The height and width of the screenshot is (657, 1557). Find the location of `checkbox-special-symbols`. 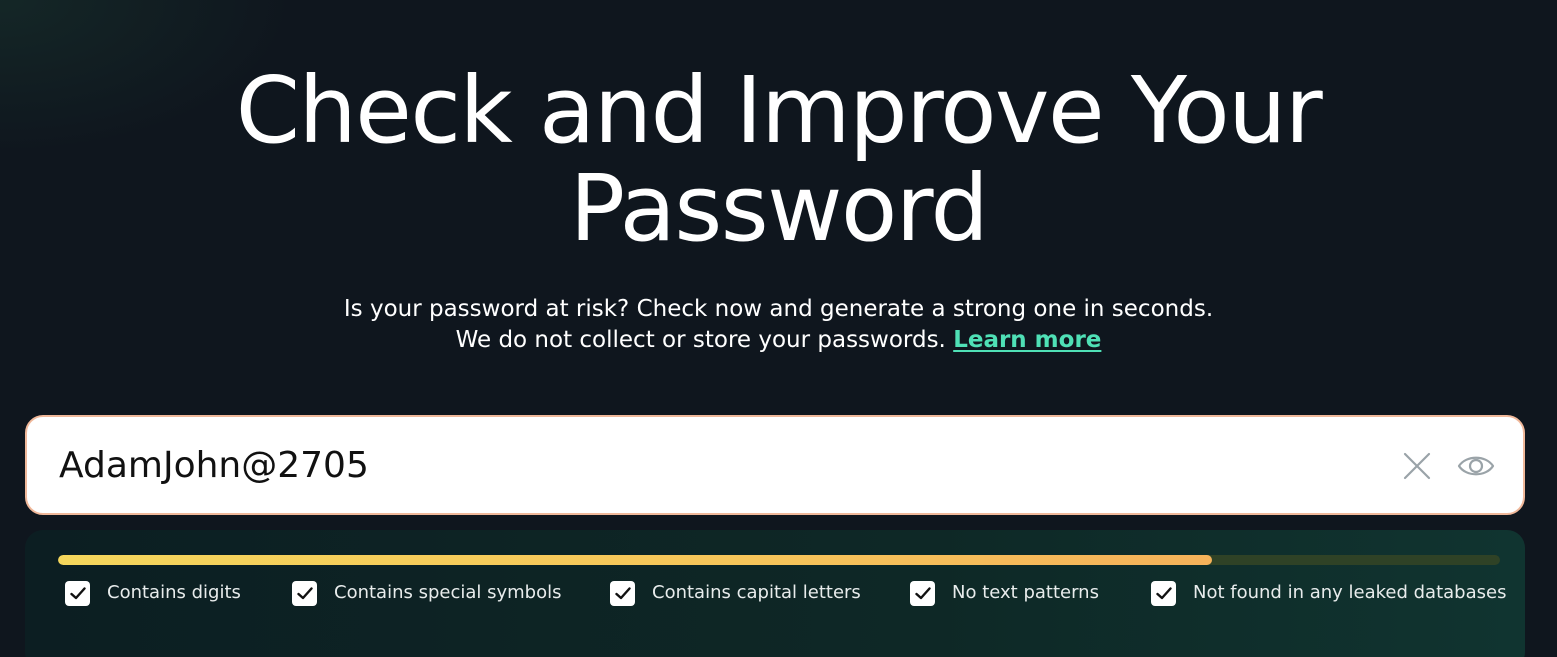

checkbox-special-symbols is located at coordinates (304, 593).